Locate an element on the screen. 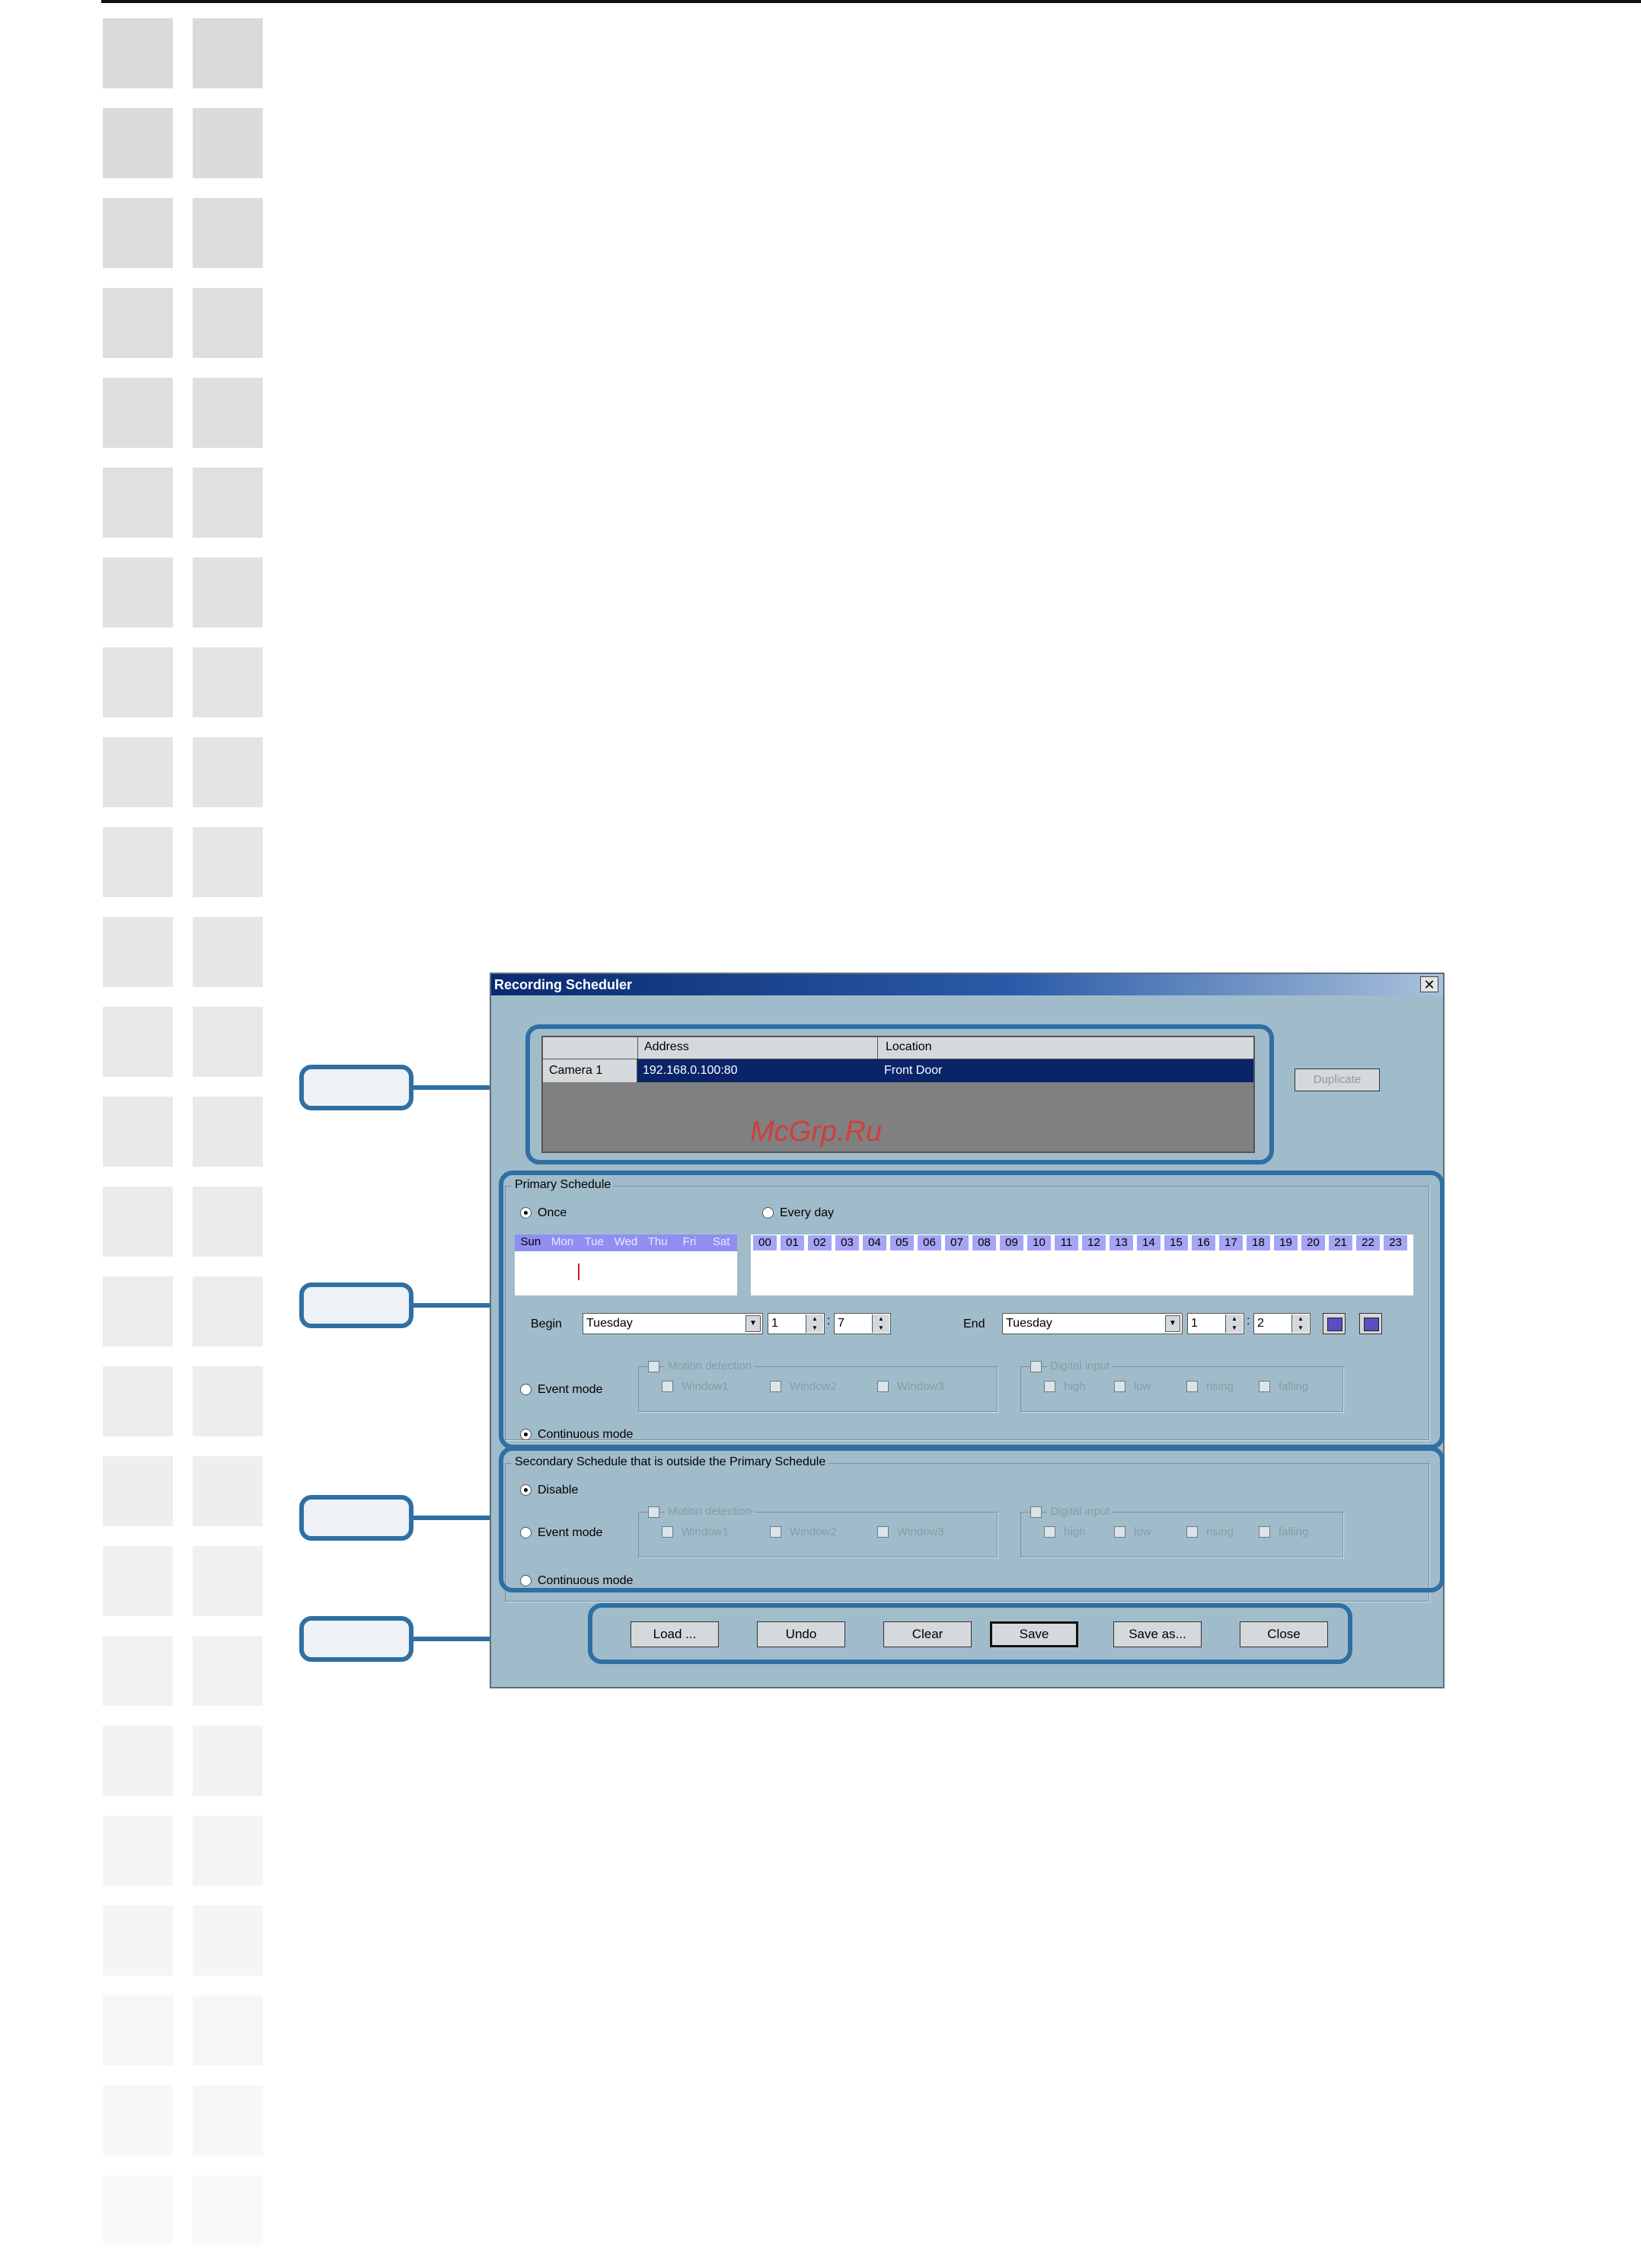 The width and height of the screenshot is (1641, 2268). dialog-title: Recording Scheduler is located at coordinates (563, 984).